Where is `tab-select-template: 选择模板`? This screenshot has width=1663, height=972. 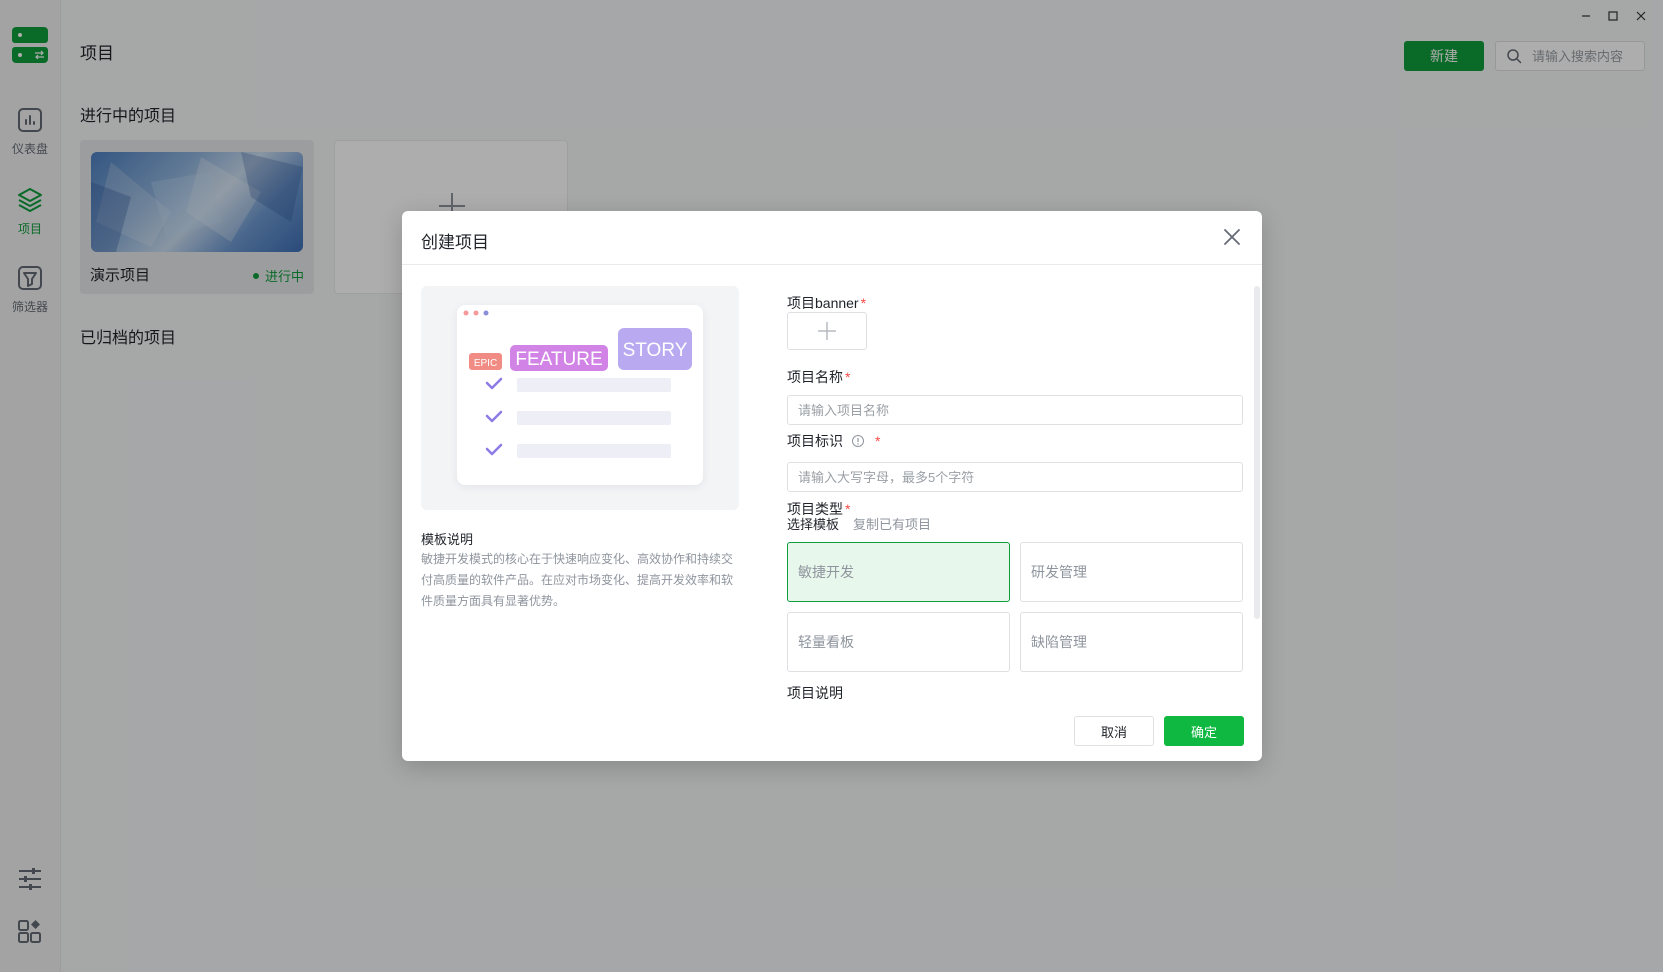 tab-select-template: 选择模板 is located at coordinates (813, 523).